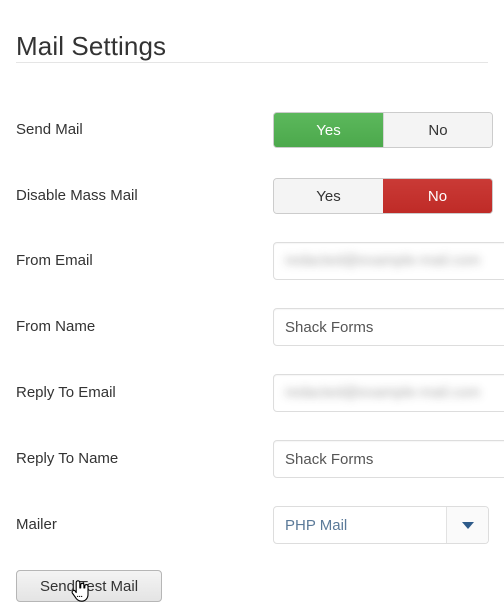 This screenshot has height=607, width=504. I want to click on control-from-name, so click(388, 327).